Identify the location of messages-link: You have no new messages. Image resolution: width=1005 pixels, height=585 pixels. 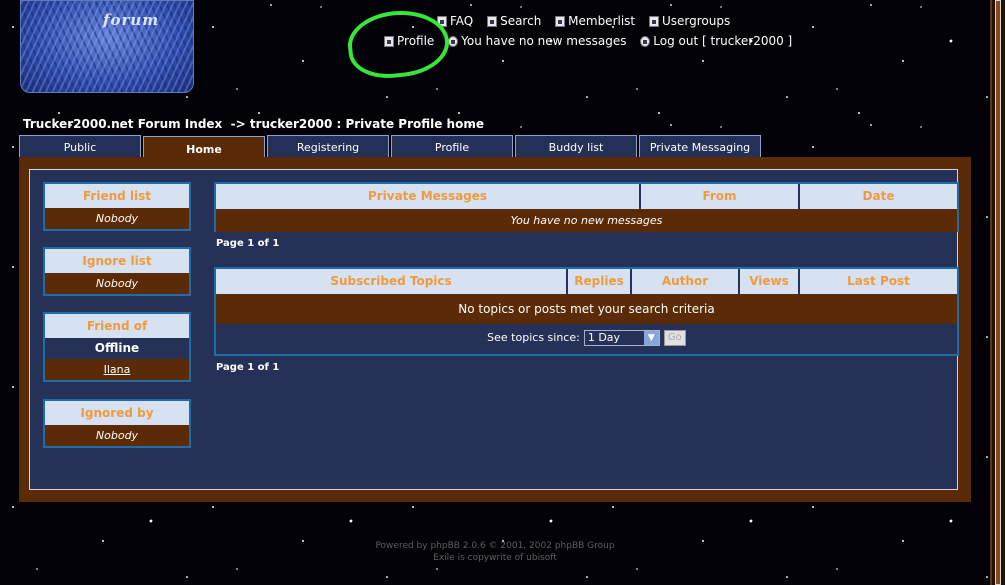
(537, 41).